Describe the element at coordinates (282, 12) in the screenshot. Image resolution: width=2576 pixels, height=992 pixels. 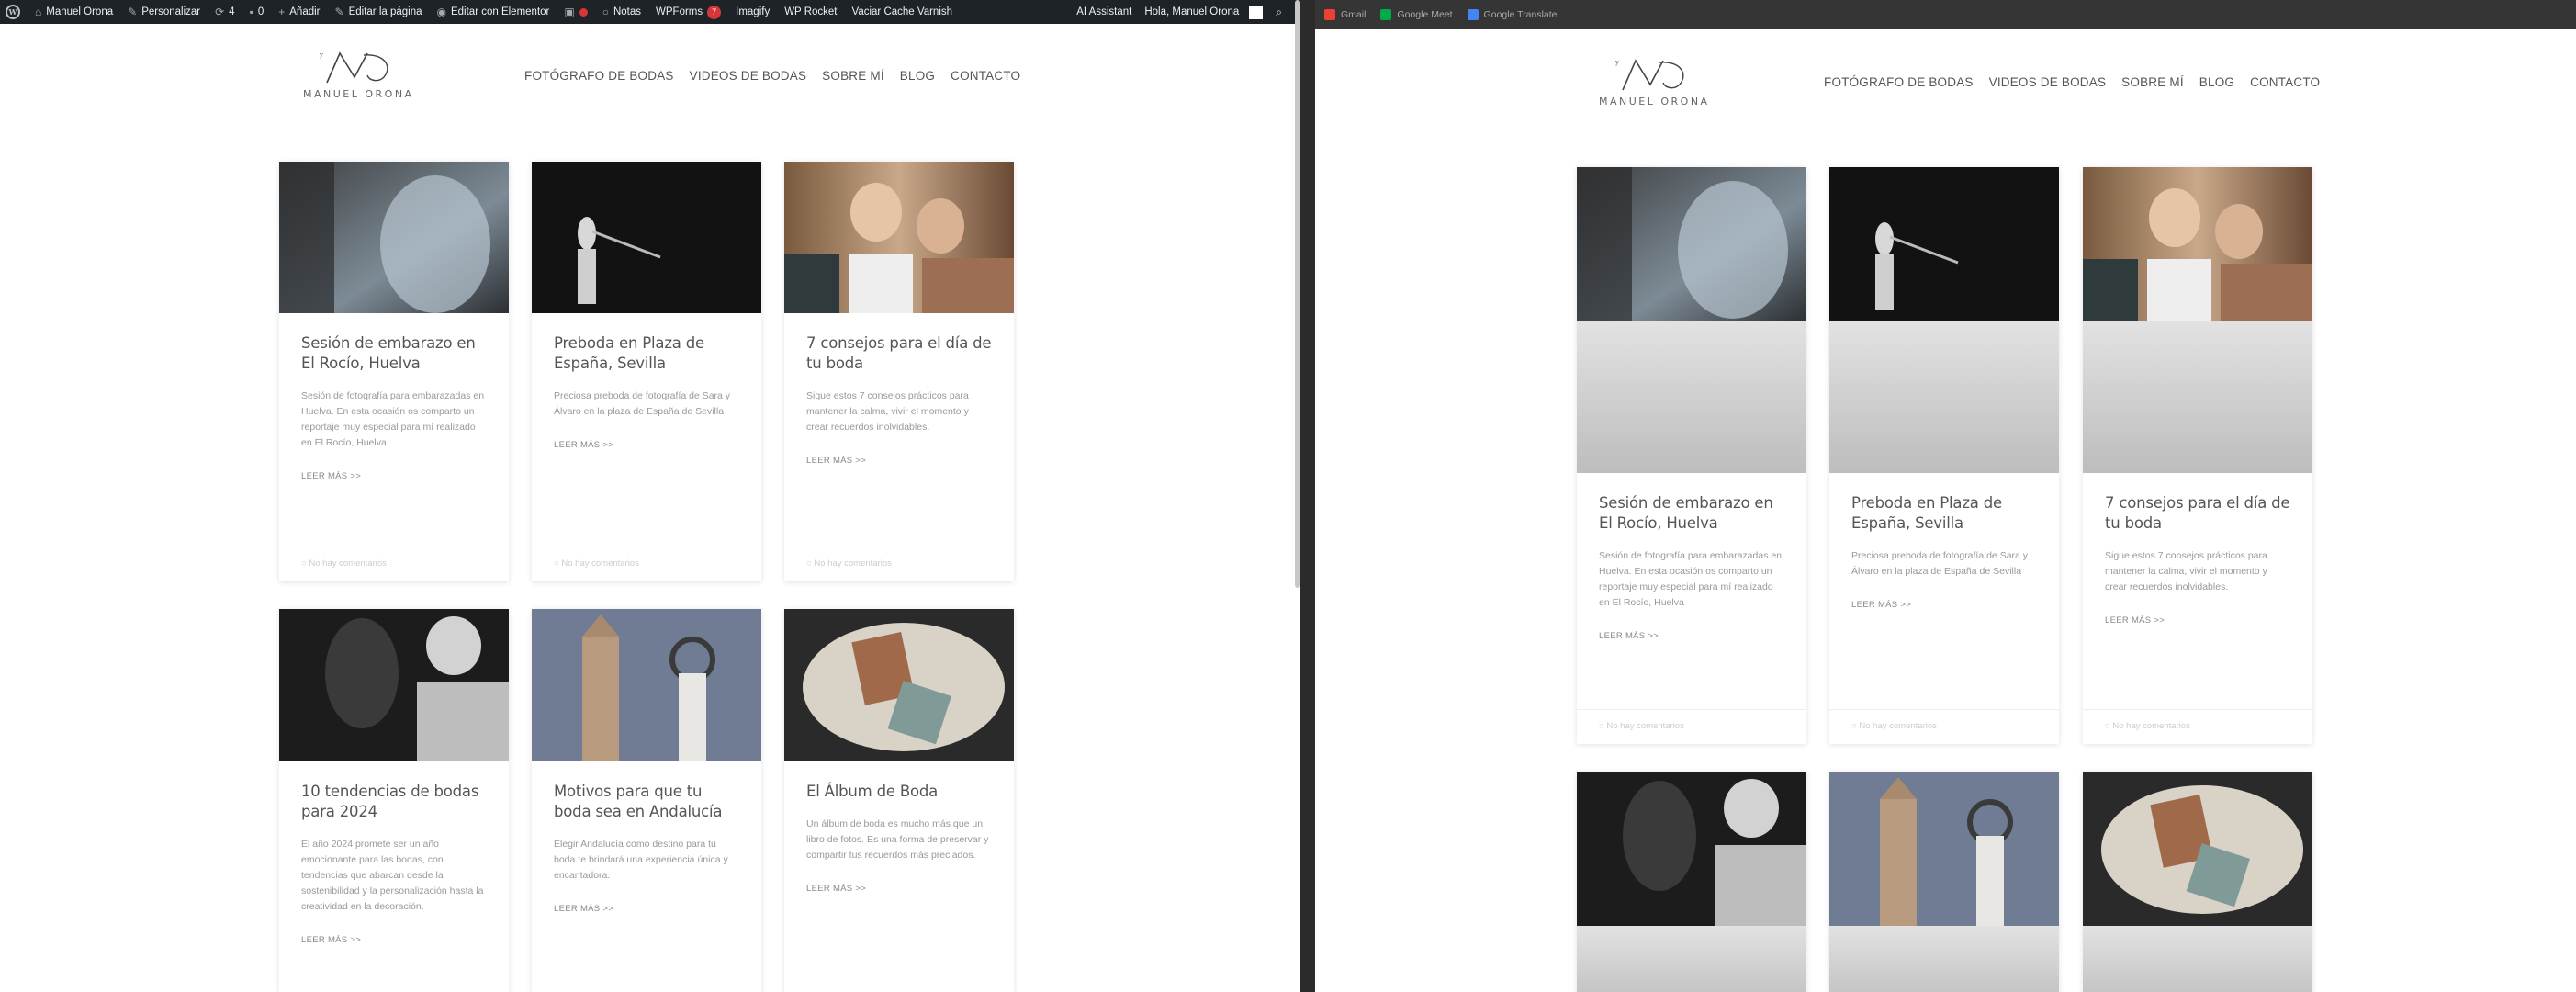
I see `plus-icon: +` at that location.